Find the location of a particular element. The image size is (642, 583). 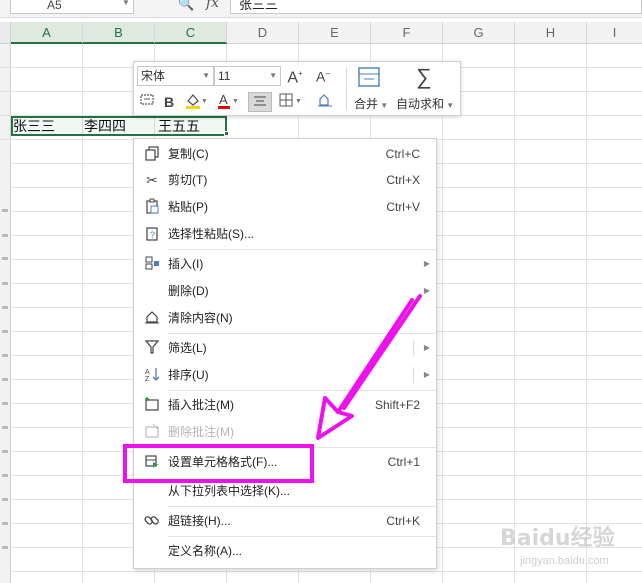

fill-handle is located at coordinates (226, 133).